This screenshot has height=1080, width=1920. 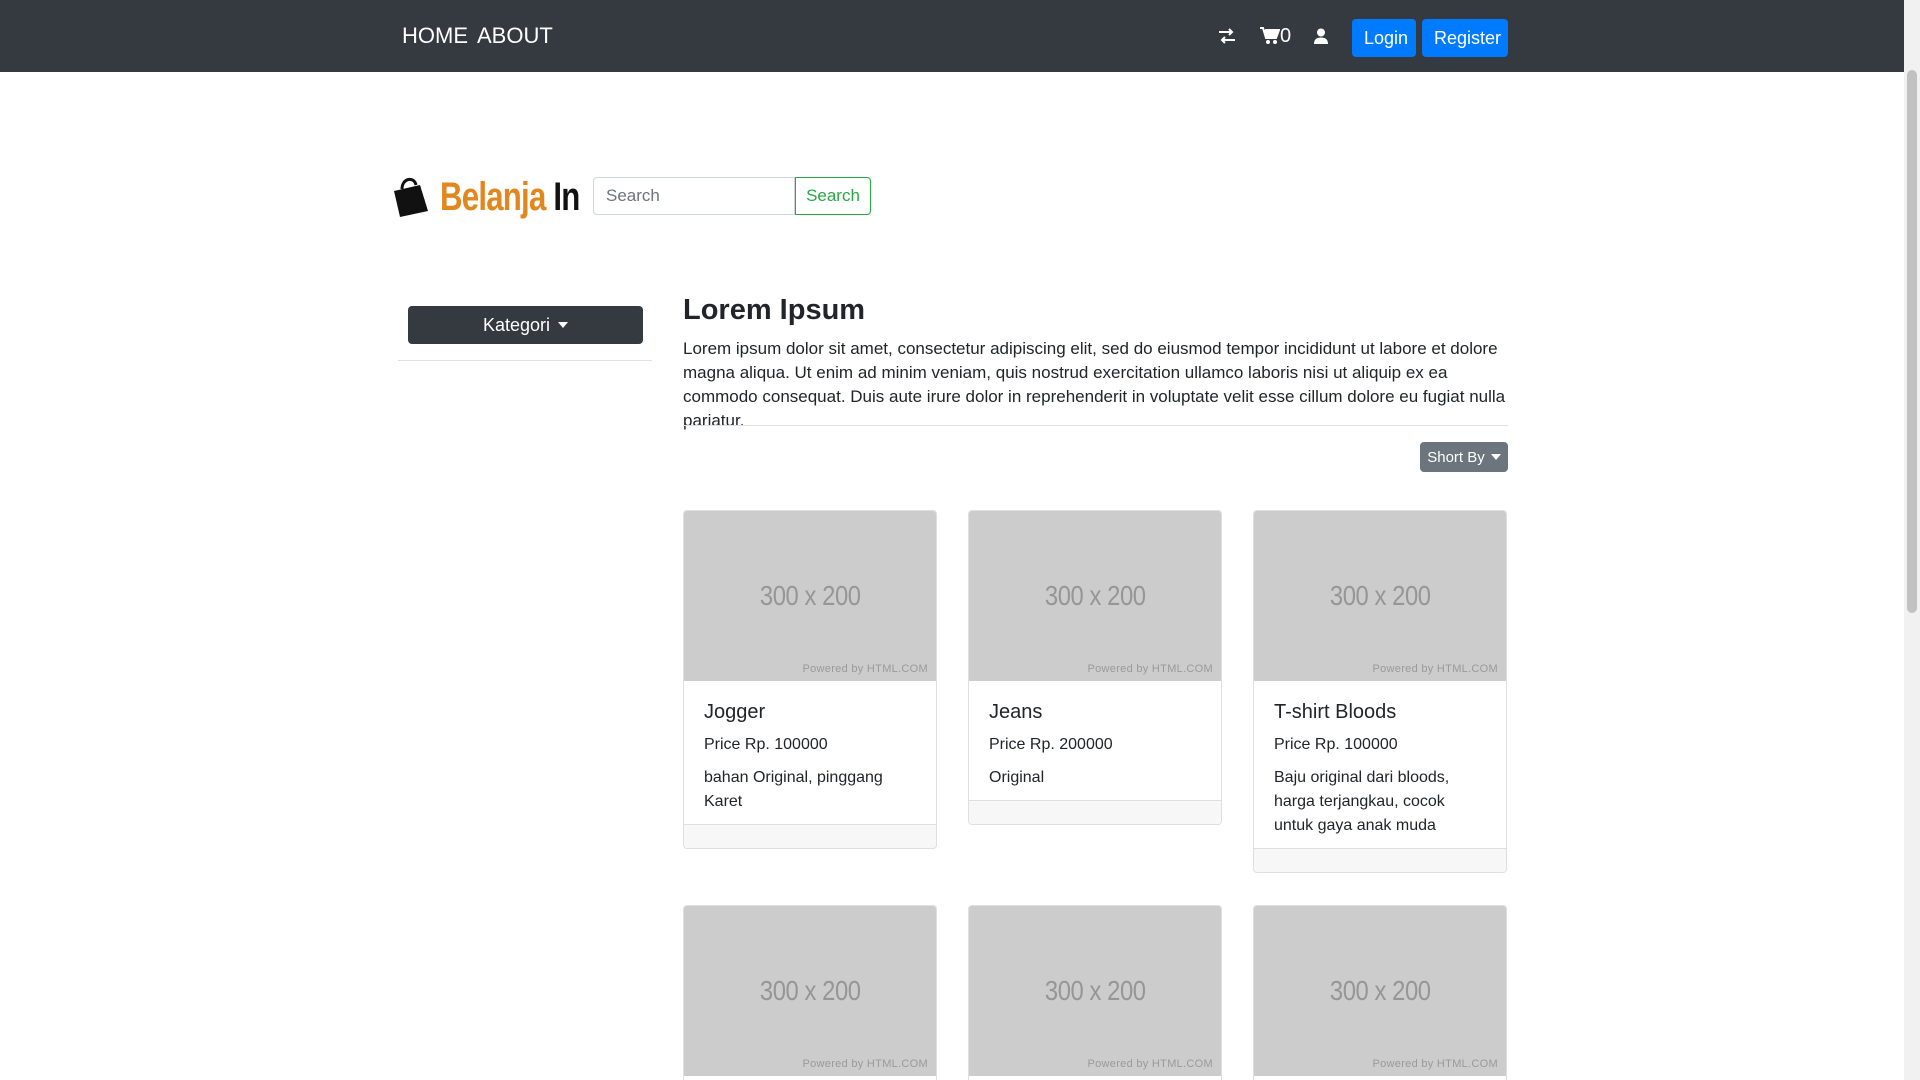 I want to click on kategori-dropdown: Kategori, so click(x=525, y=325).